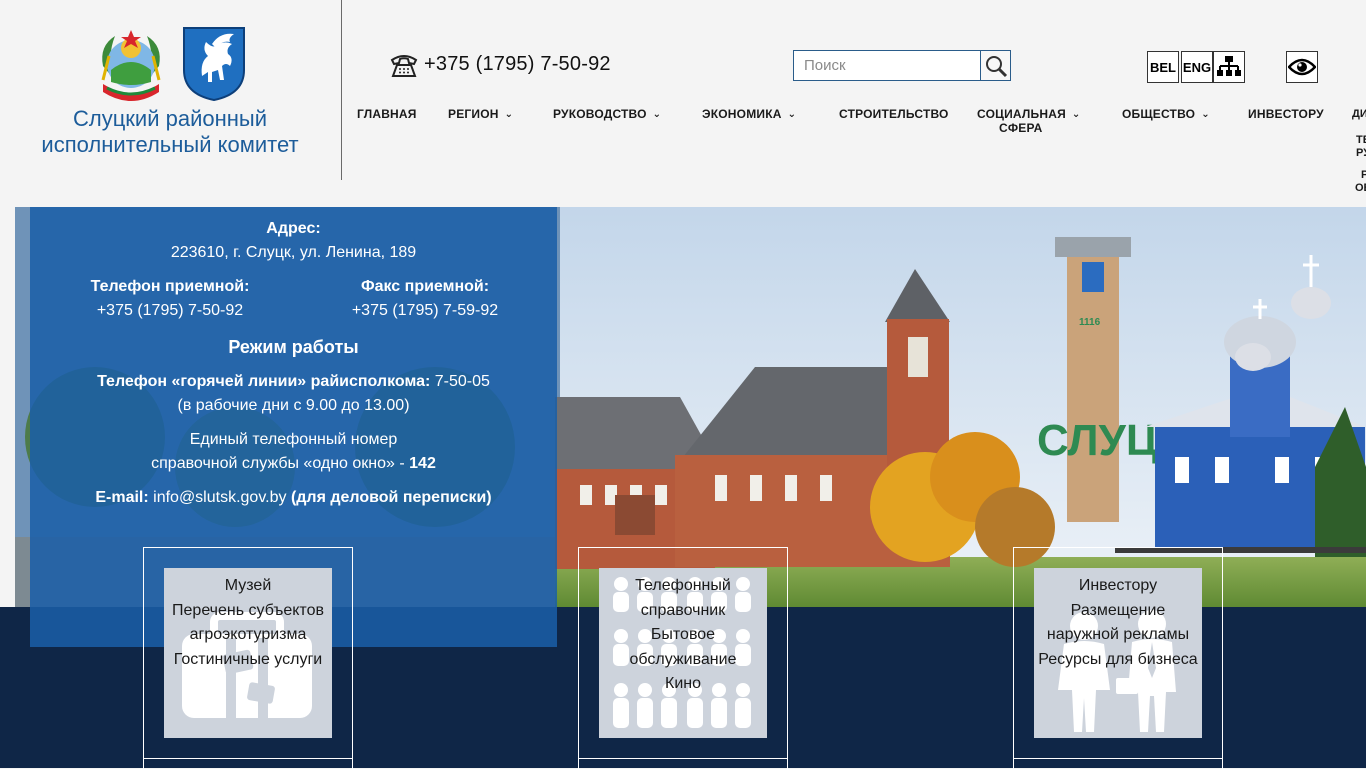 The width and height of the screenshot is (1366, 769). What do you see at coordinates (219, 497) in the screenshot?
I see `email-link: info@slutsk.gov.by` at bounding box center [219, 497].